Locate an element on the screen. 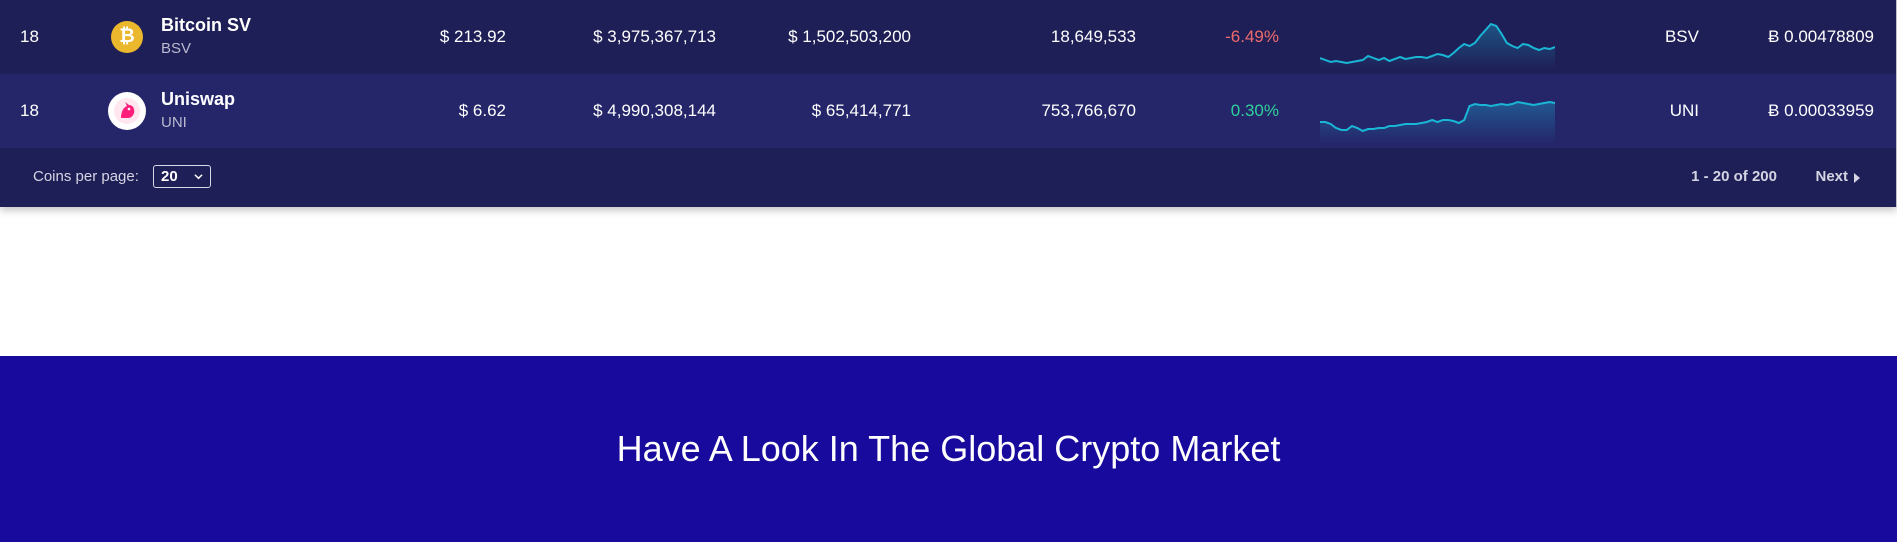  supply-cell: 753,766,670 is located at coordinates (1088, 110).